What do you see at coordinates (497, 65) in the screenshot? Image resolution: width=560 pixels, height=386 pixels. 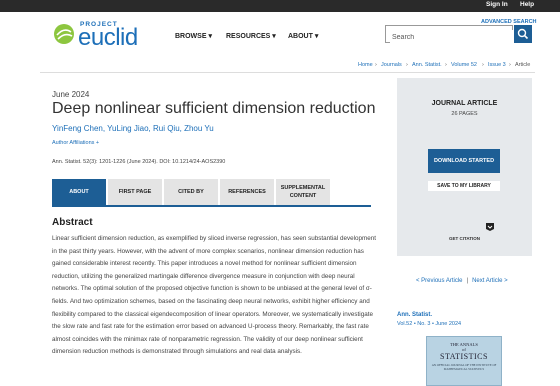 I see `breadcrumb-issue: Issue 3` at bounding box center [497, 65].